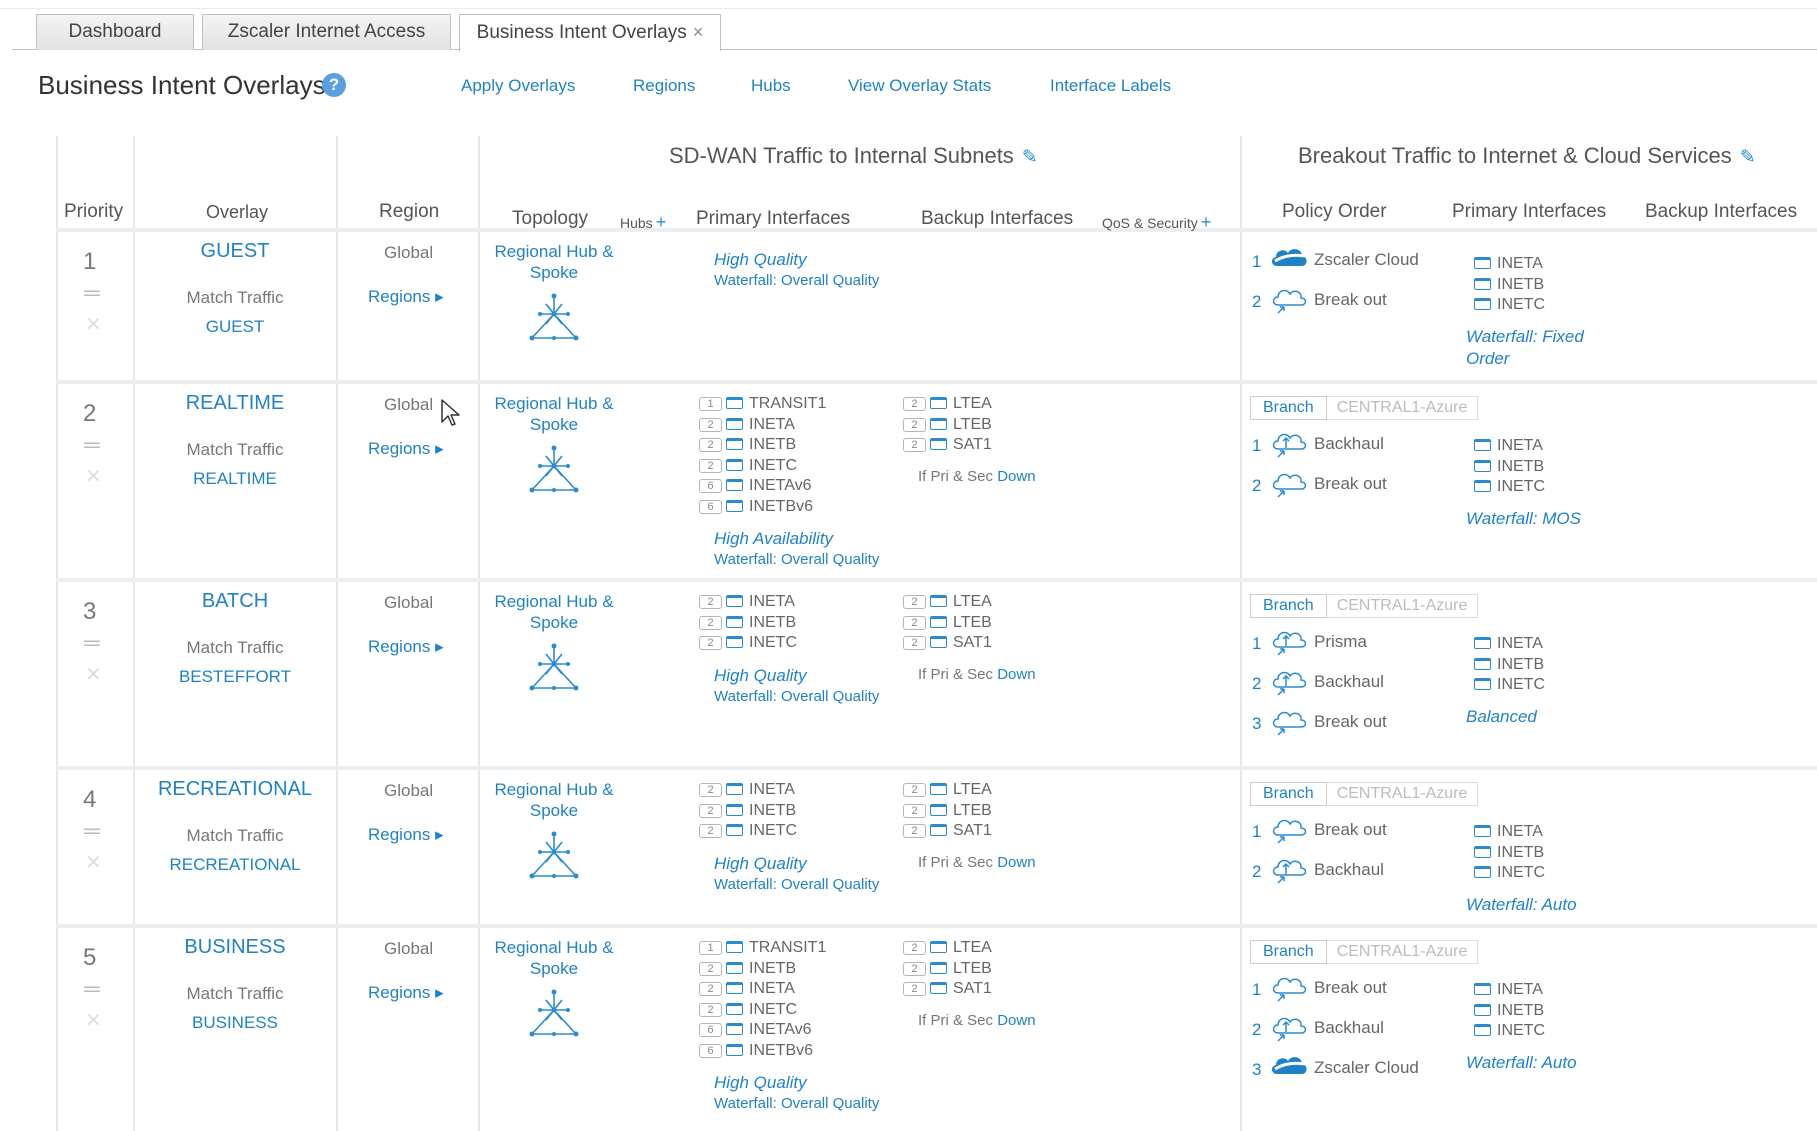  What do you see at coordinates (235, 677) in the screenshot?
I see `match-traffic-value: BESTEFFORT` at bounding box center [235, 677].